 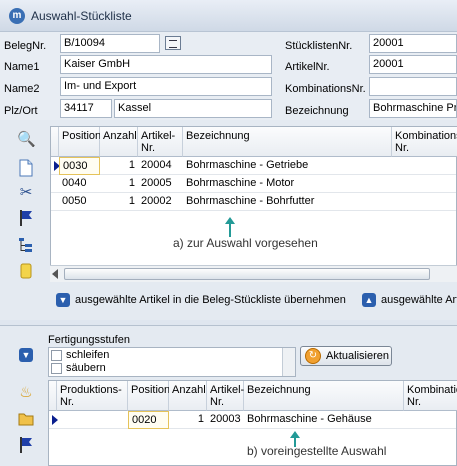 I want to click on column-header-kombination: Kombination Nr., so click(x=430, y=396).